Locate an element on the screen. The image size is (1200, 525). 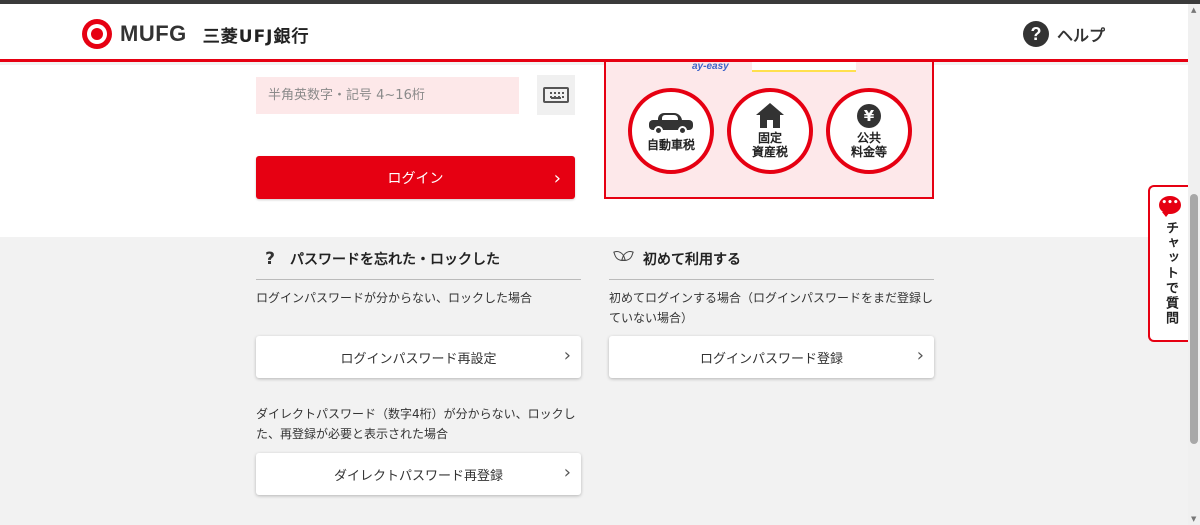
forgot-password-section: ? パスワードを忘れた・ロックした is located at coordinates (418, 259).